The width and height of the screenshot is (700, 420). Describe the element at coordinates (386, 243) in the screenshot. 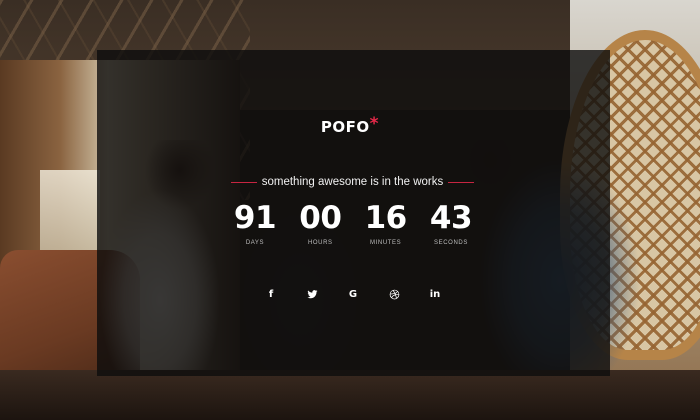

I see `countdown-minutes-label: MINUTES` at that location.